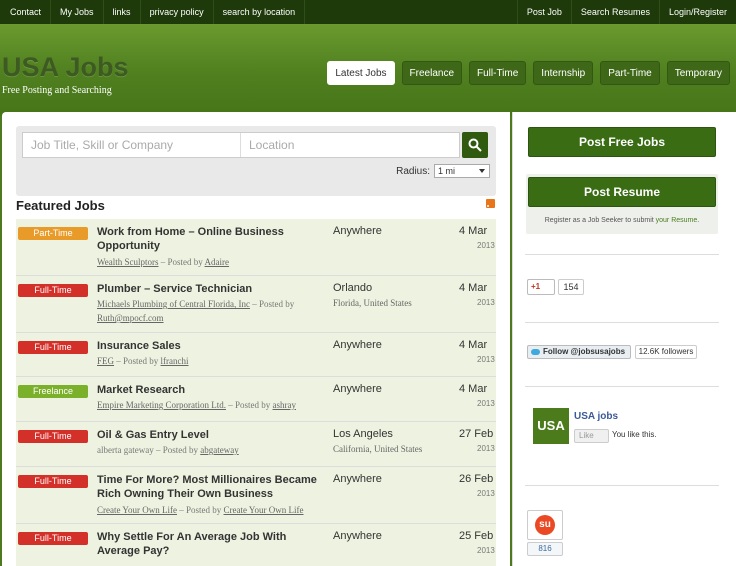 The image size is (736, 566). Describe the element at coordinates (77, 12) in the screenshot. I see `nav-my-jobs: My Jobs` at that location.